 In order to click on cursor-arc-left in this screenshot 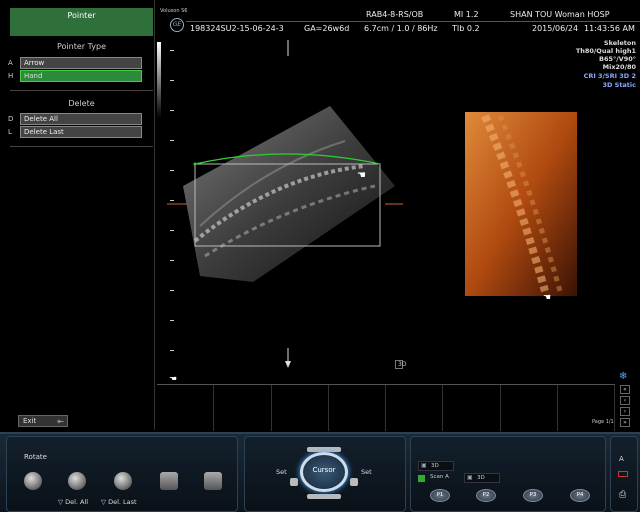, I will do `click(294, 482)`.